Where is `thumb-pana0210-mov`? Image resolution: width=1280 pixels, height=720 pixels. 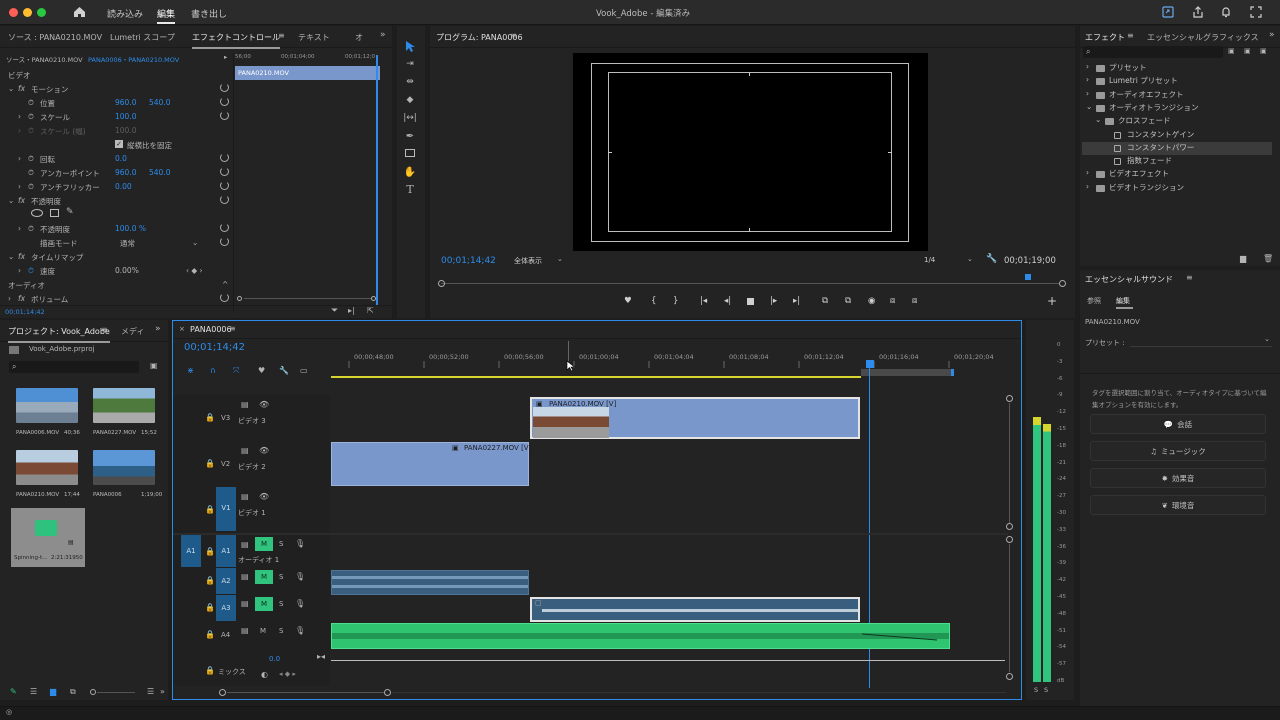
thumb-pana0210-mov is located at coordinates (47, 467).